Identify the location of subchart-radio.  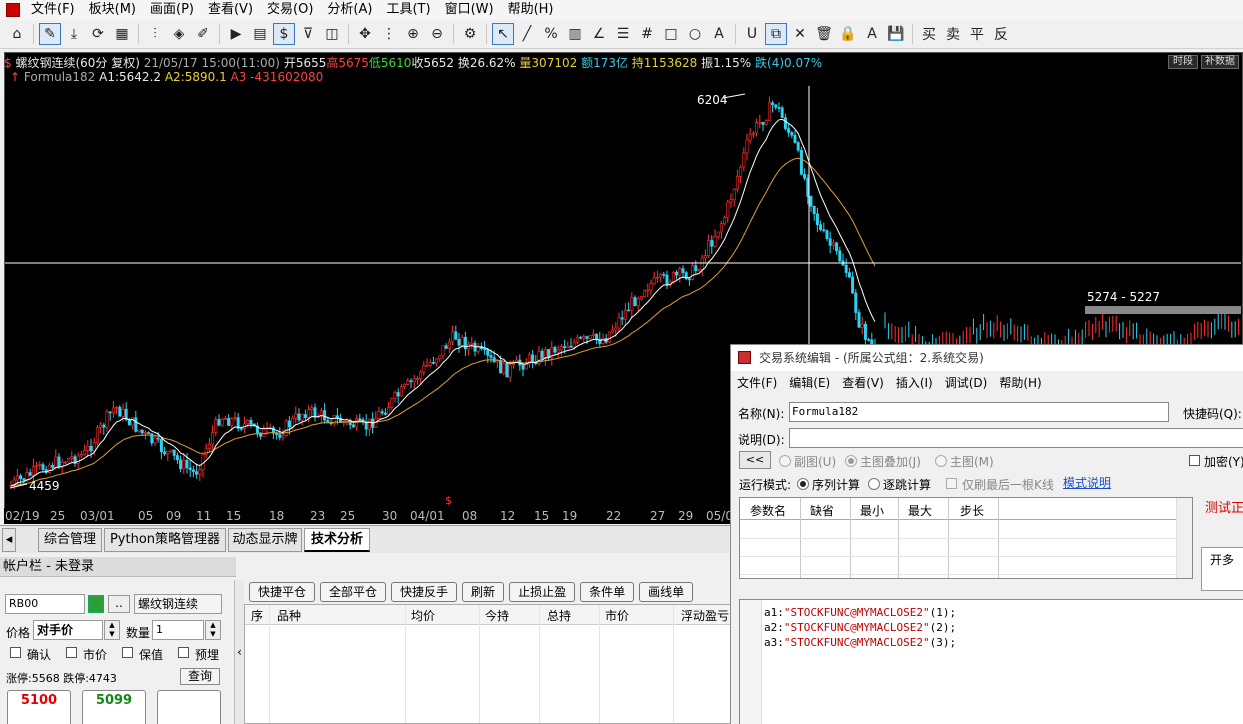
(785, 461).